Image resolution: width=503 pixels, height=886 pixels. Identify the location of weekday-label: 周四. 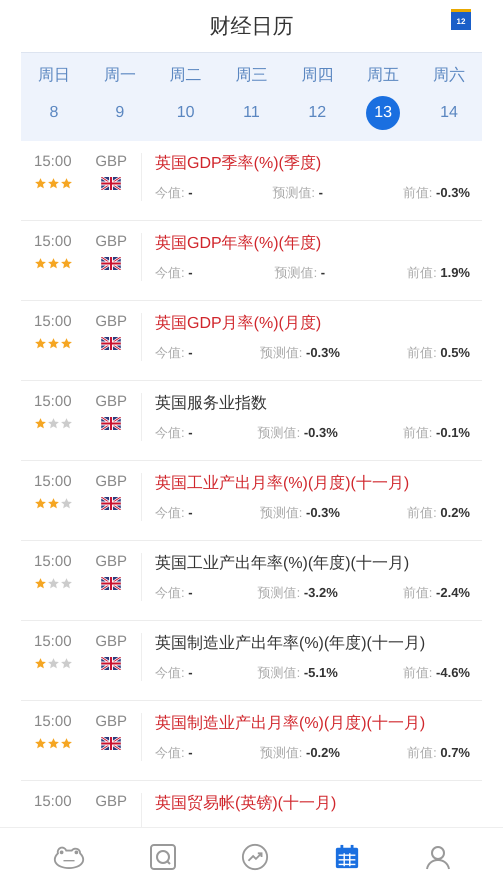
(317, 76).